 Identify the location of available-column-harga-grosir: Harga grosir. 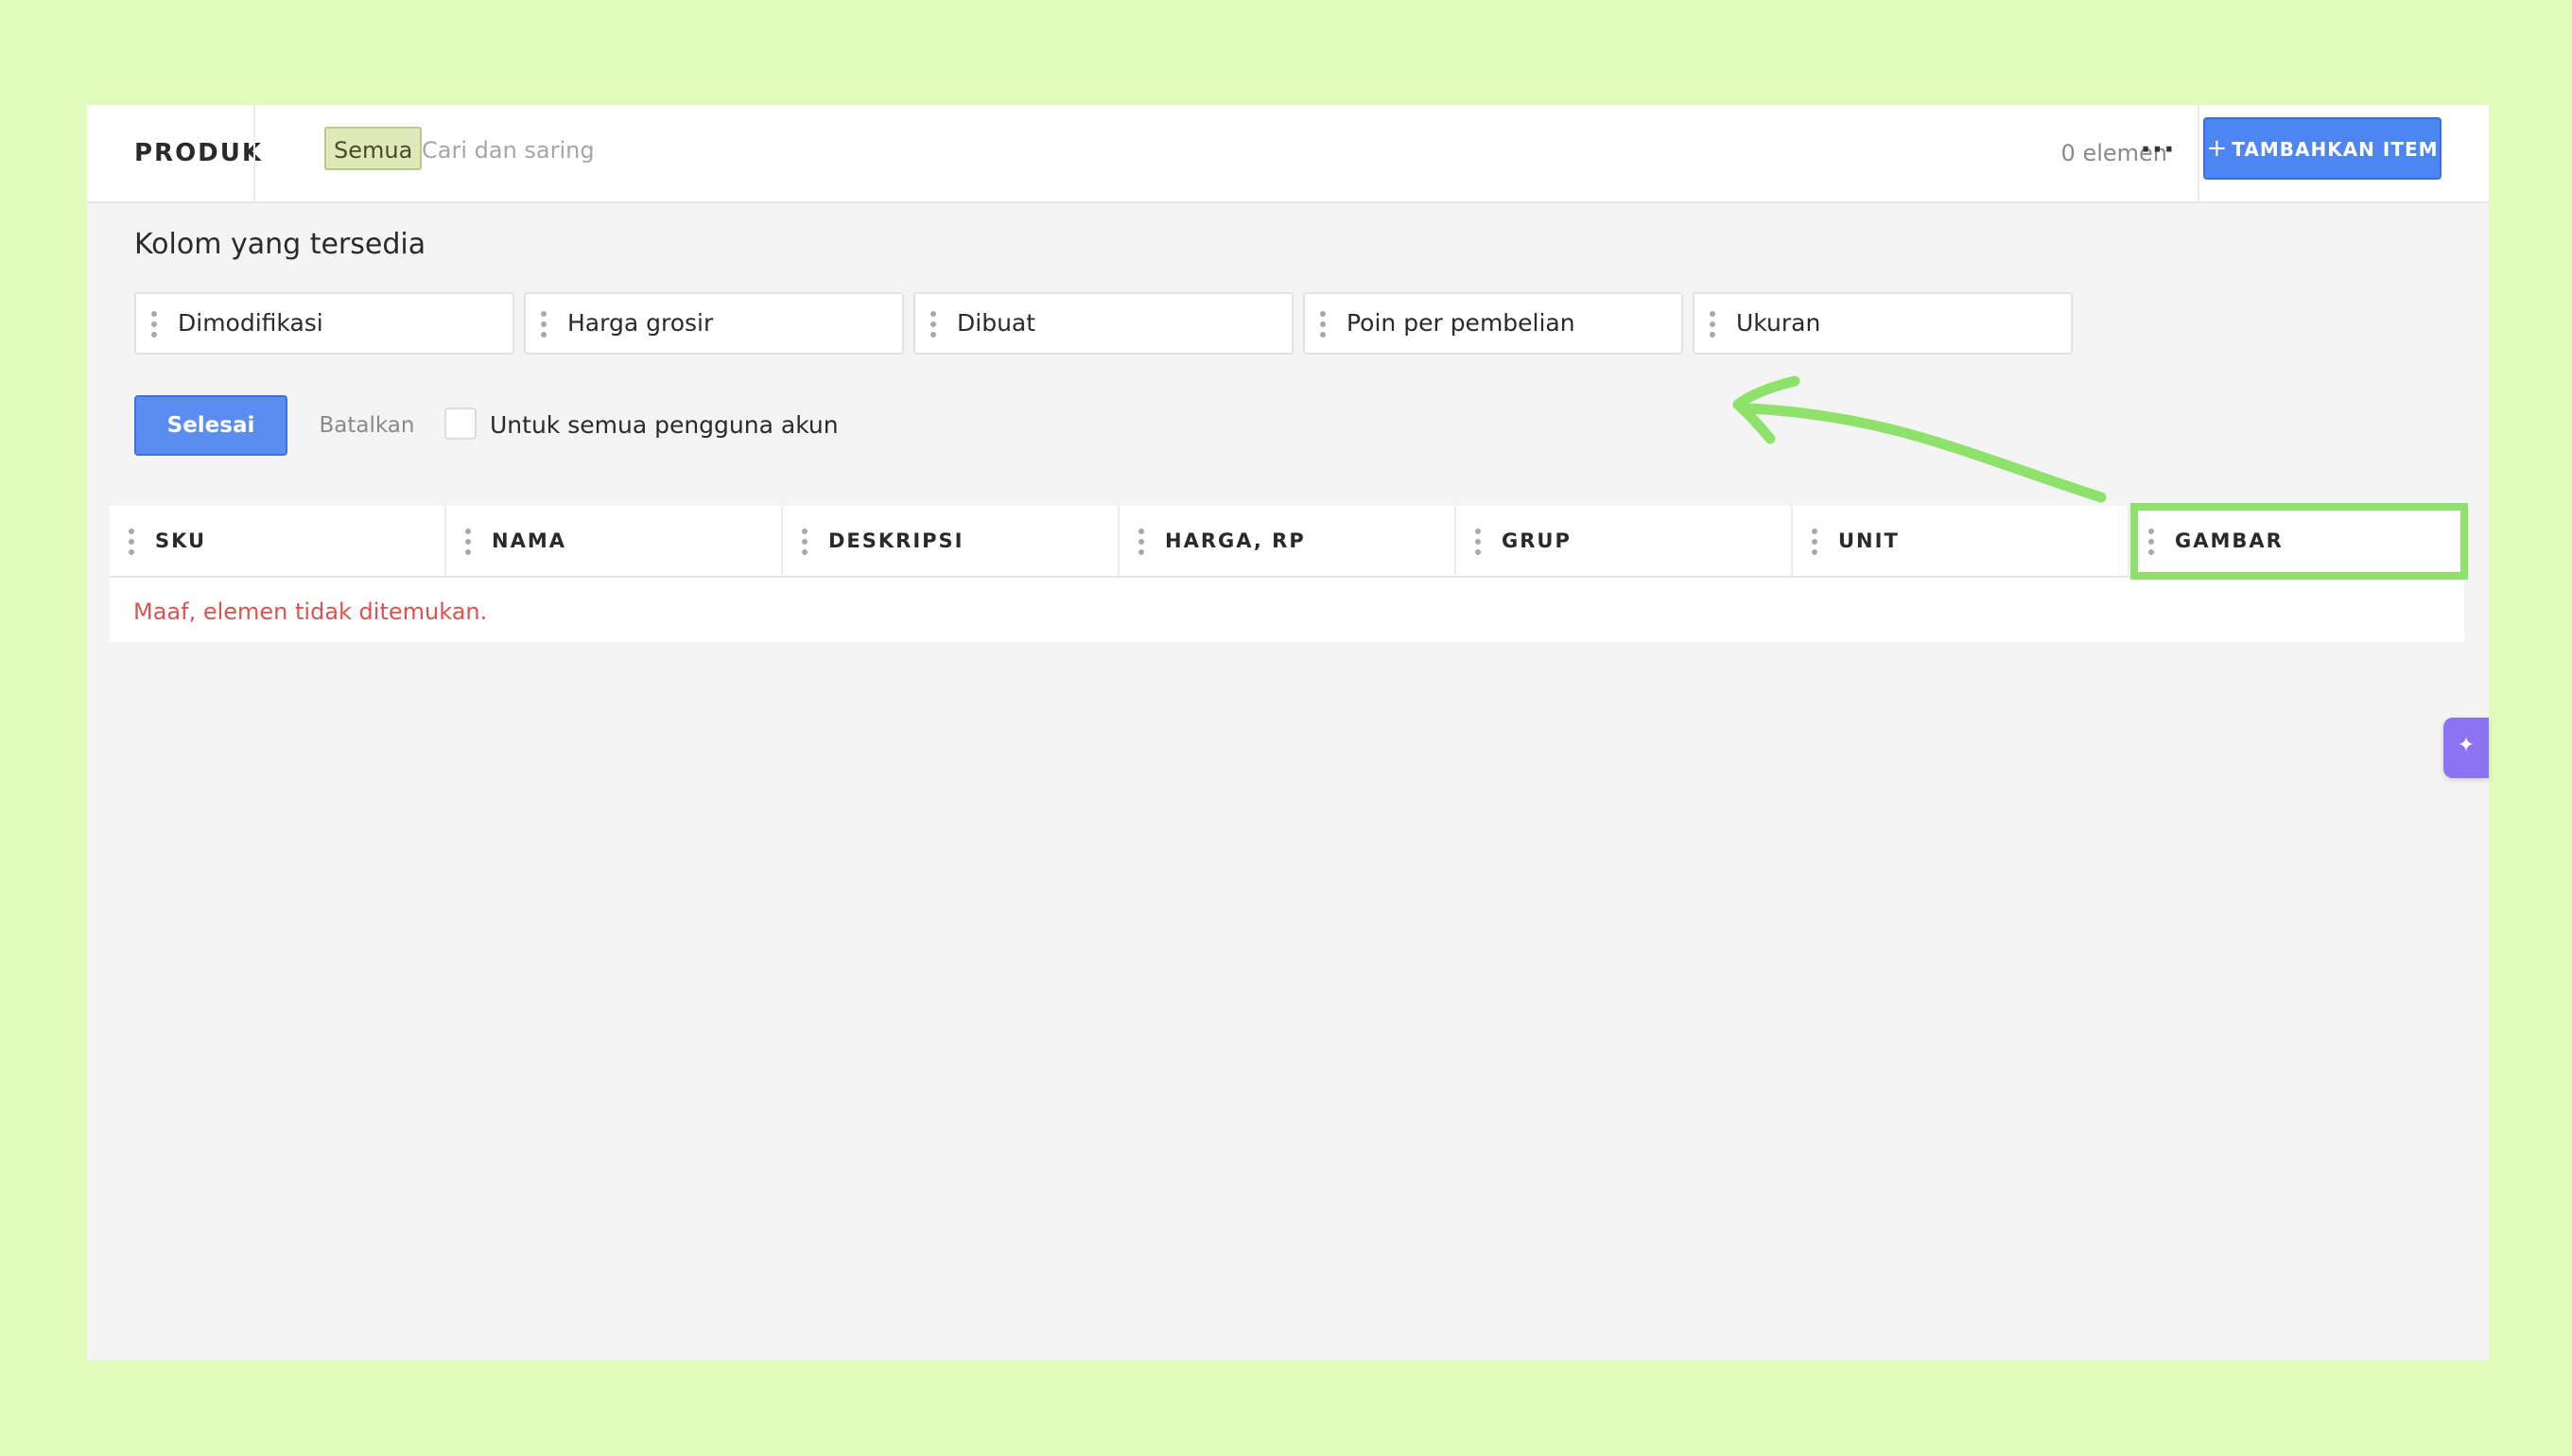
(714, 323).